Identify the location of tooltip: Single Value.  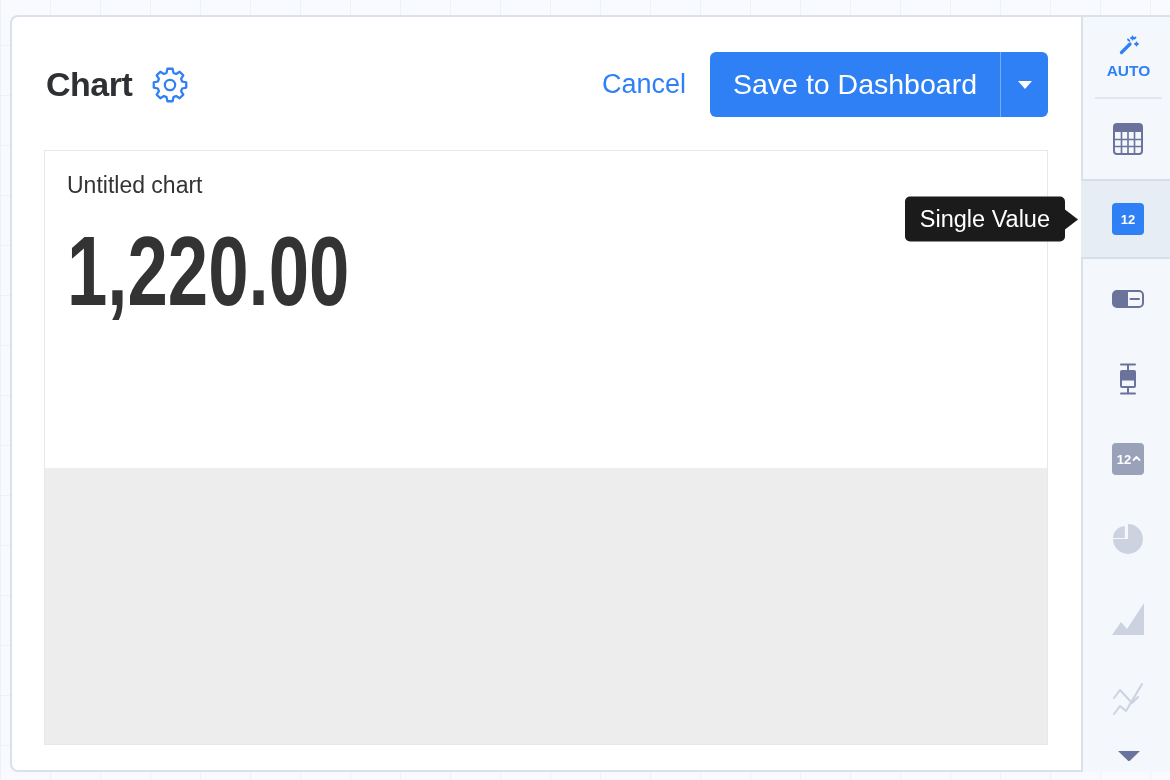
(991, 219).